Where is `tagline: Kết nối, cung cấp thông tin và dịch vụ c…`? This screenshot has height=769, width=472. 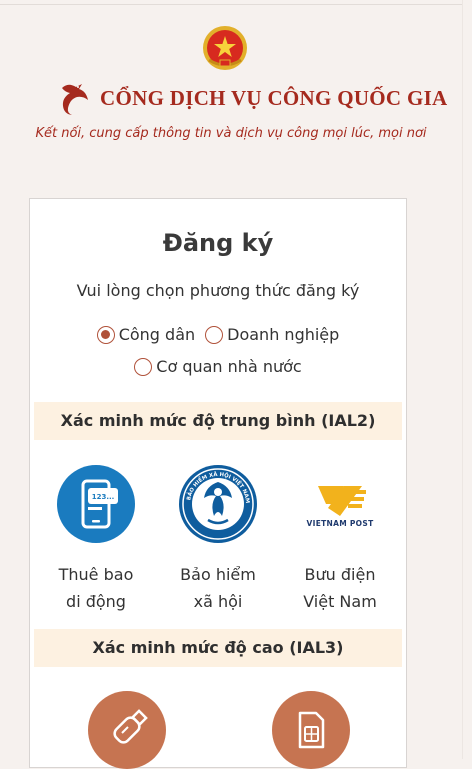
tagline: Kết nối, cung cấp thông tin và dịch vụ c… is located at coordinates (231, 133).